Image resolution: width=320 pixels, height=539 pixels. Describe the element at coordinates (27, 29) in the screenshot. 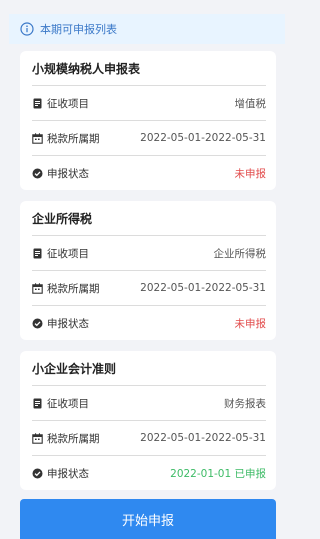

I see `info-icon` at that location.